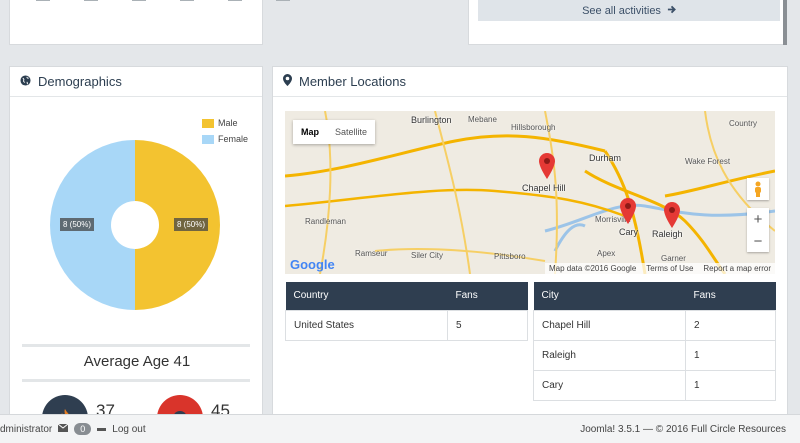  Describe the element at coordinates (671, 11) in the screenshot. I see `arrow-right-icon` at that location.